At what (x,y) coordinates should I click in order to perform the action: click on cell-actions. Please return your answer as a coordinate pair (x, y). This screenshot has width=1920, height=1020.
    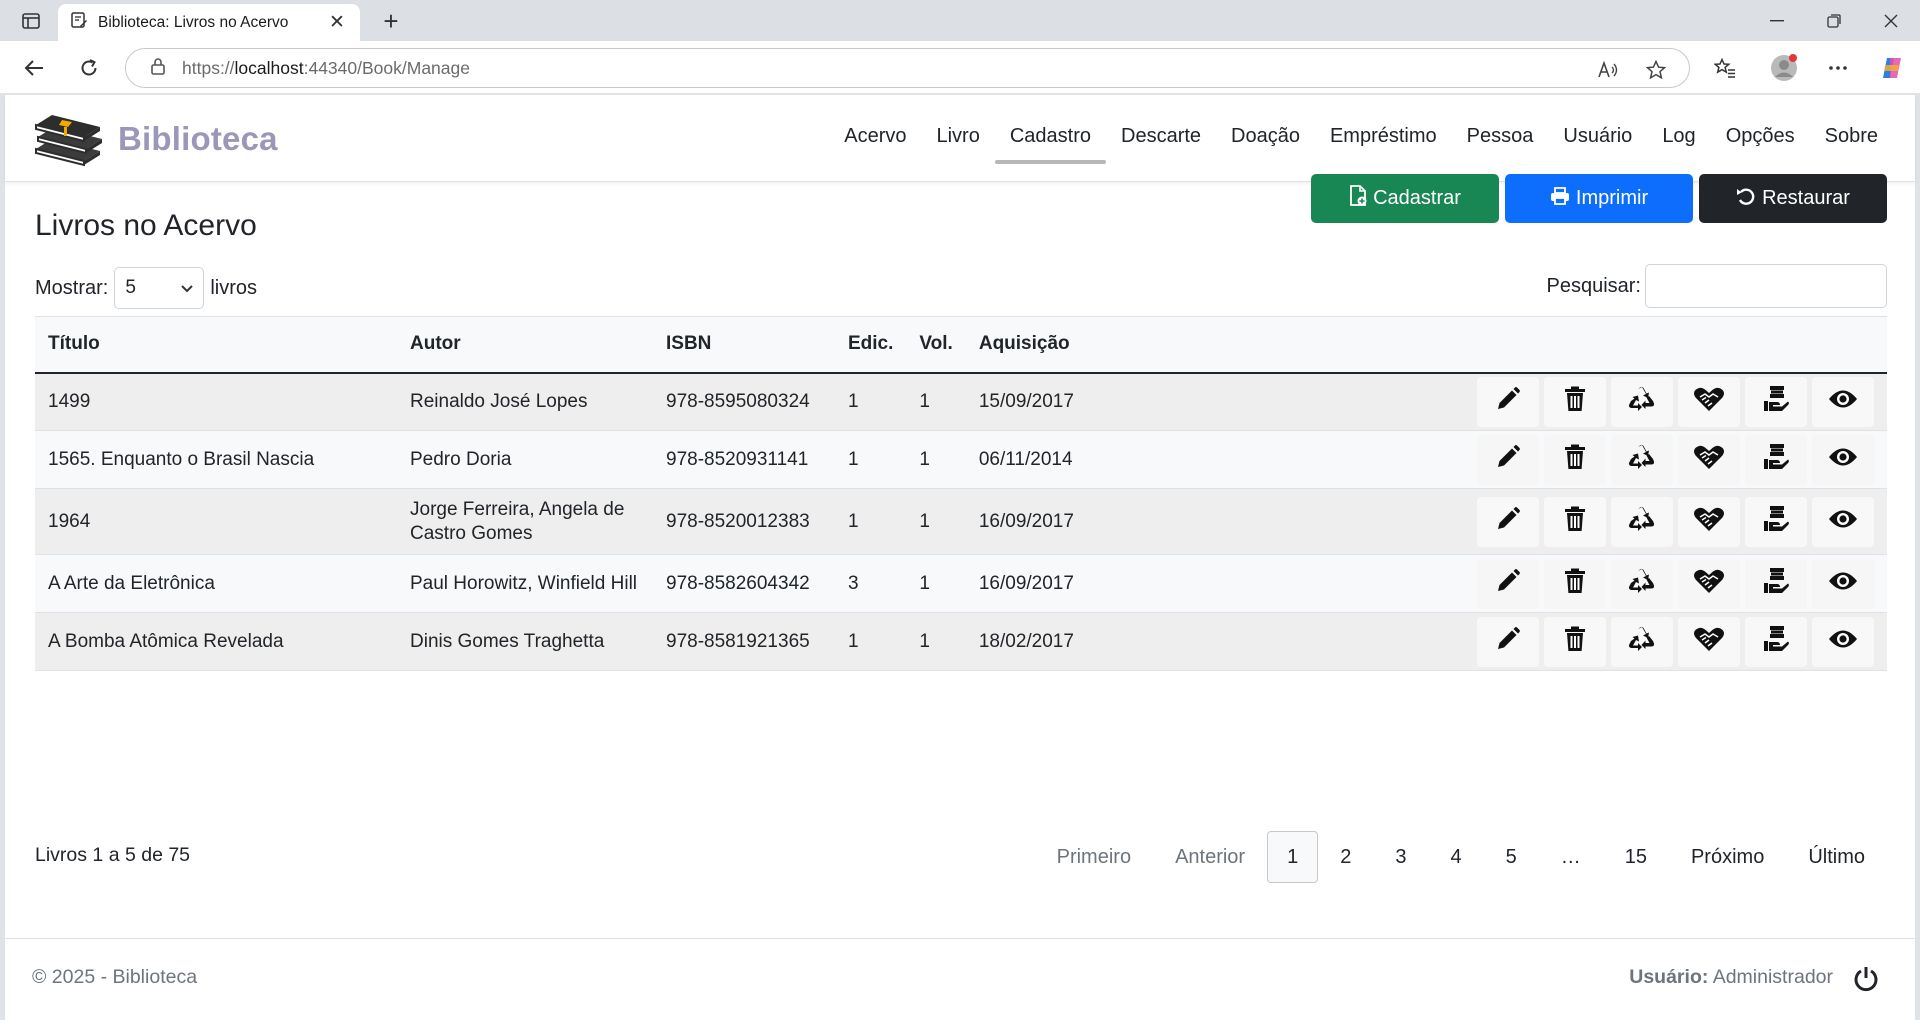
    Looking at the image, I should click on (1506, 401).